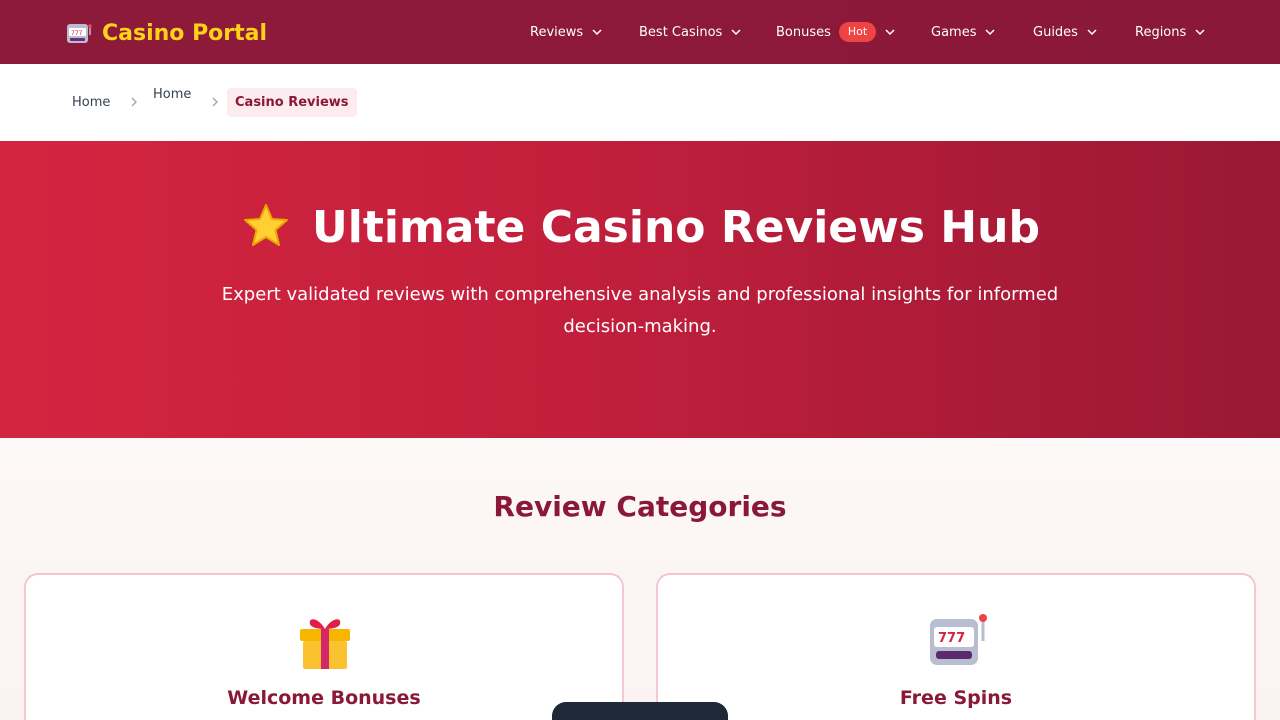 Image resolution: width=1280 pixels, height=720 pixels. I want to click on category-card-free-spins: 777 Free Spins, so click(956, 646).